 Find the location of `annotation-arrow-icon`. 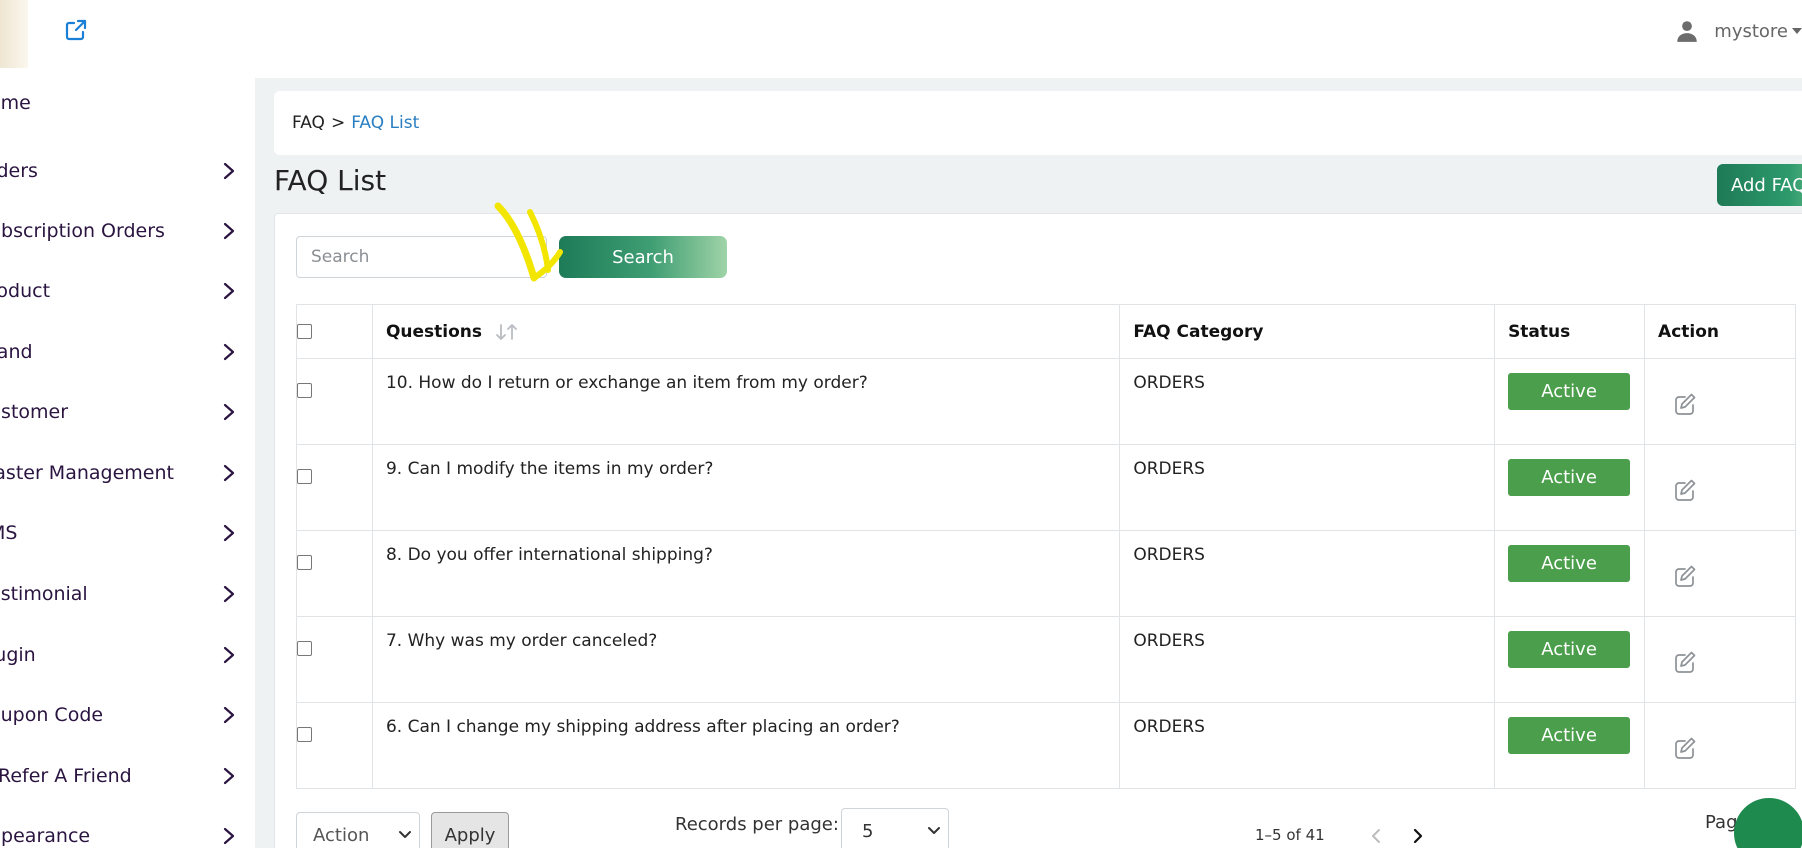

annotation-arrow-icon is located at coordinates (528, 242).